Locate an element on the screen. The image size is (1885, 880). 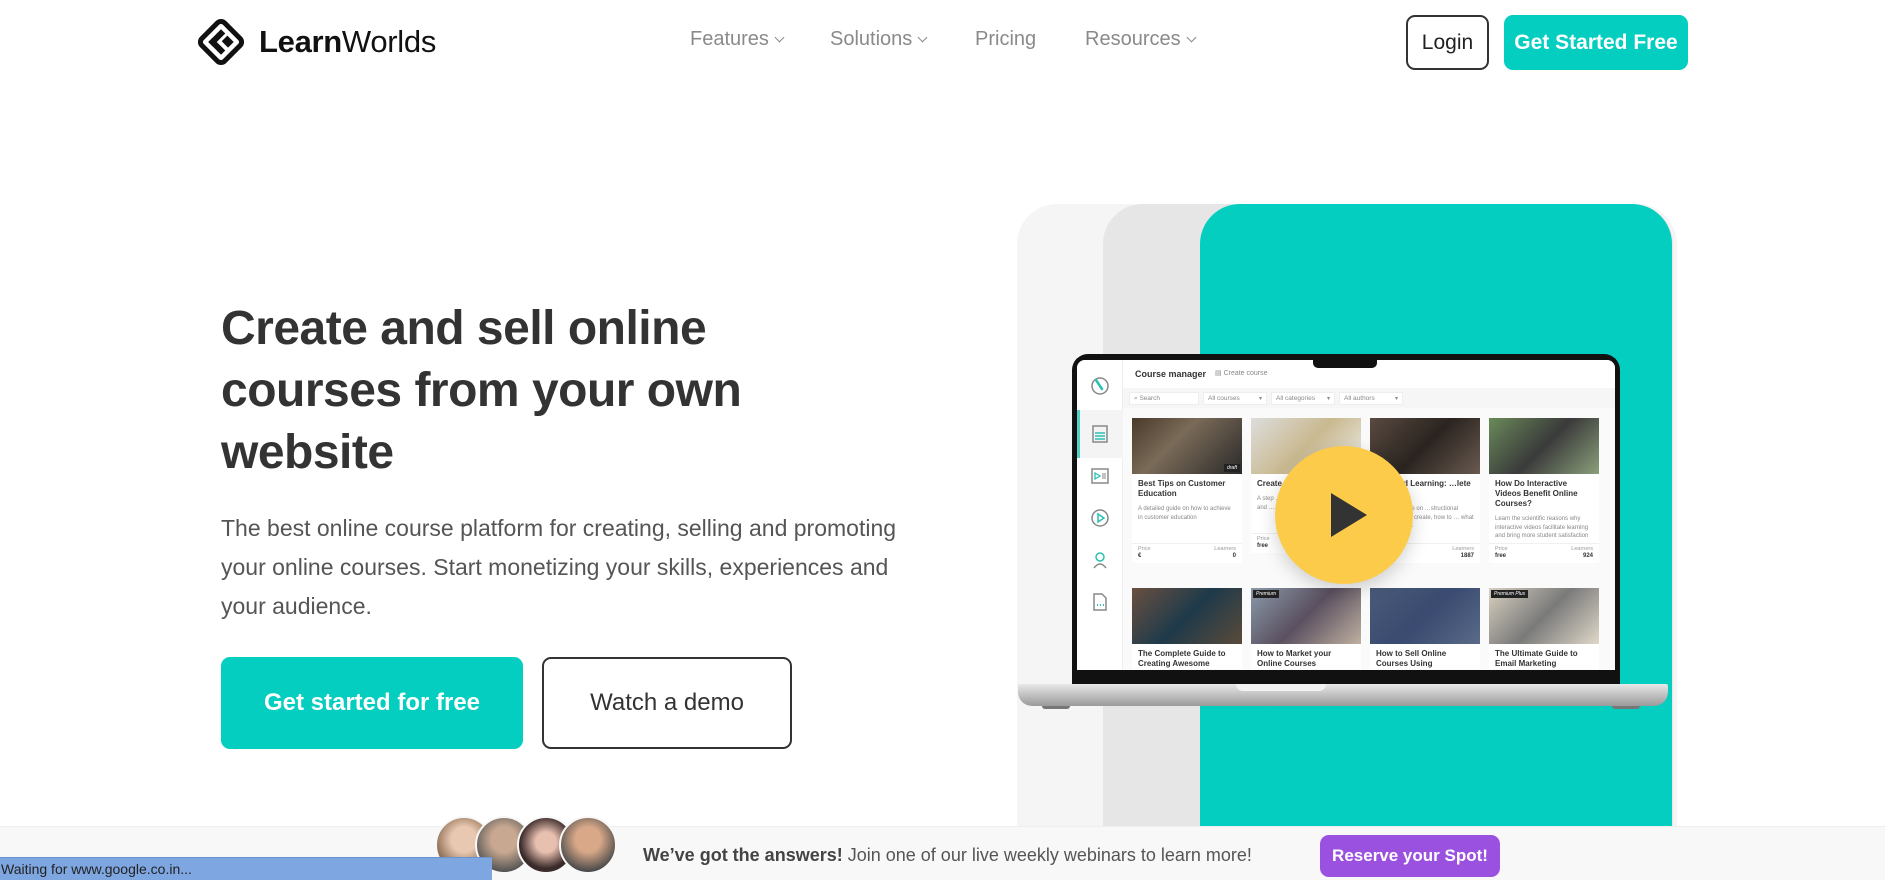
course-thumbnail: draft is located at coordinates (1187, 446).